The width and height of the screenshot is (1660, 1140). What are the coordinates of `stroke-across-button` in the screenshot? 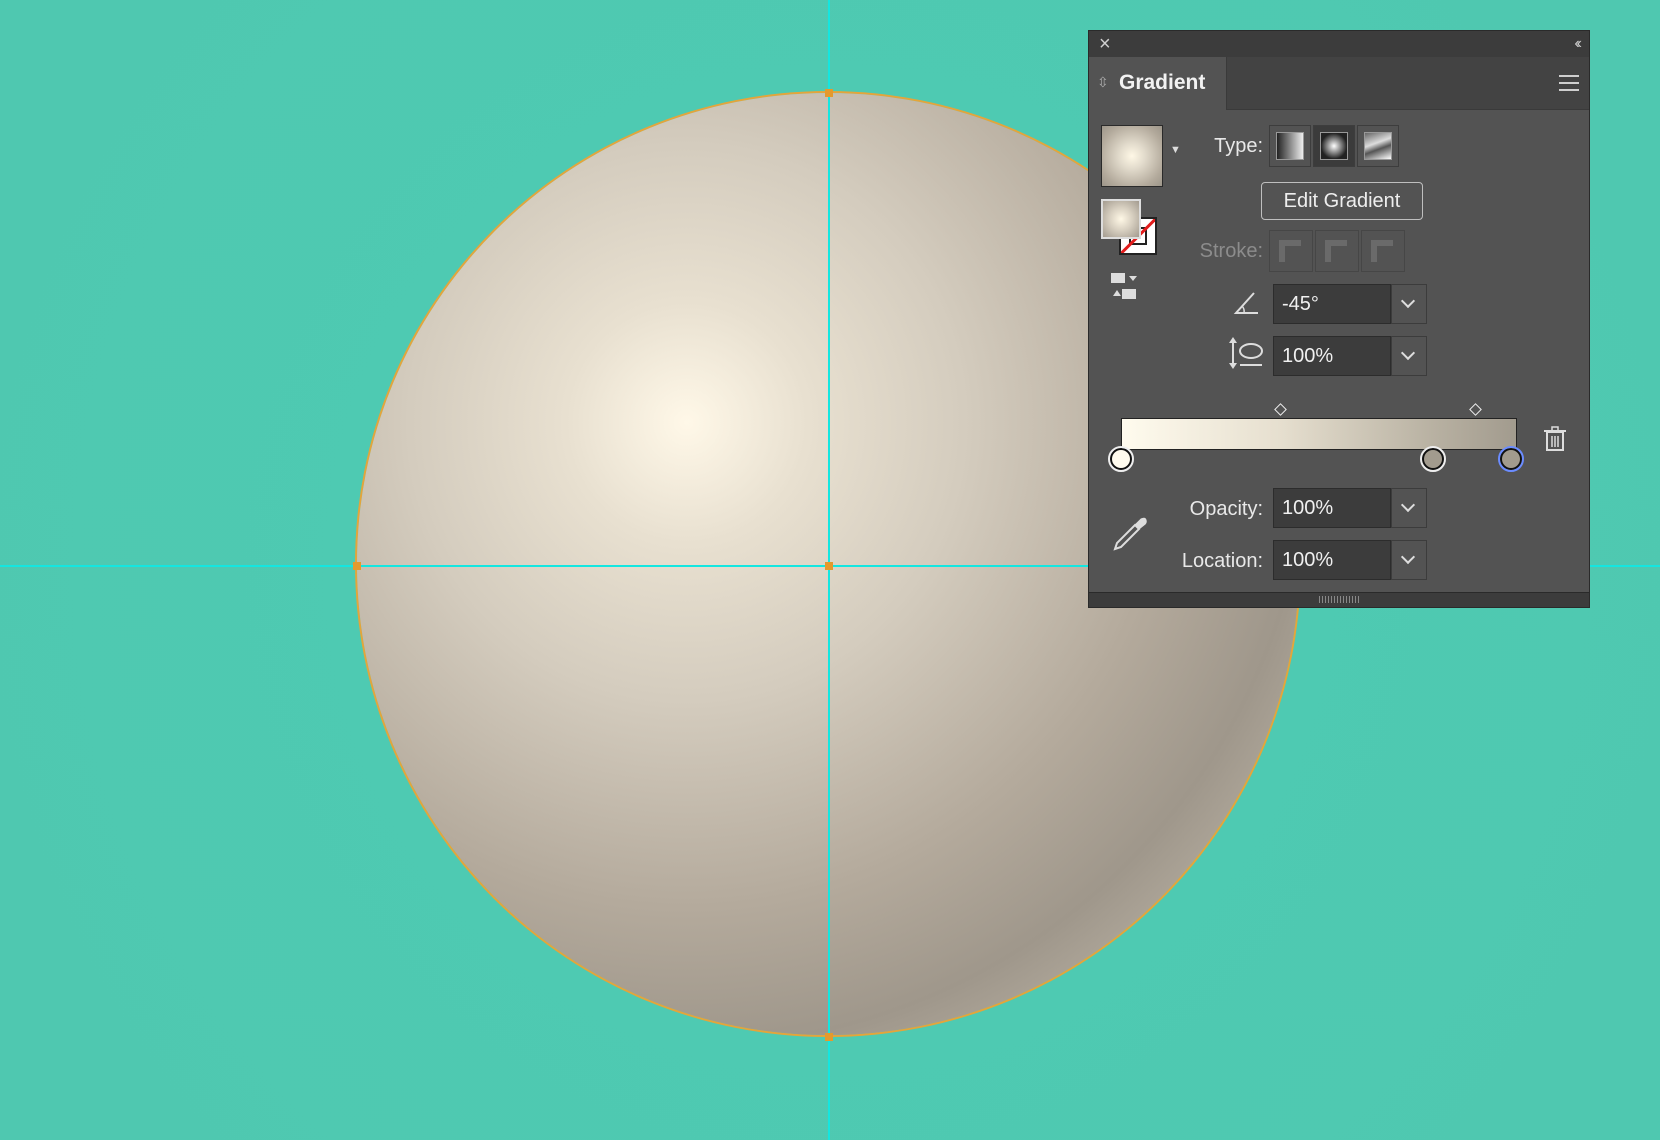 It's located at (1383, 251).